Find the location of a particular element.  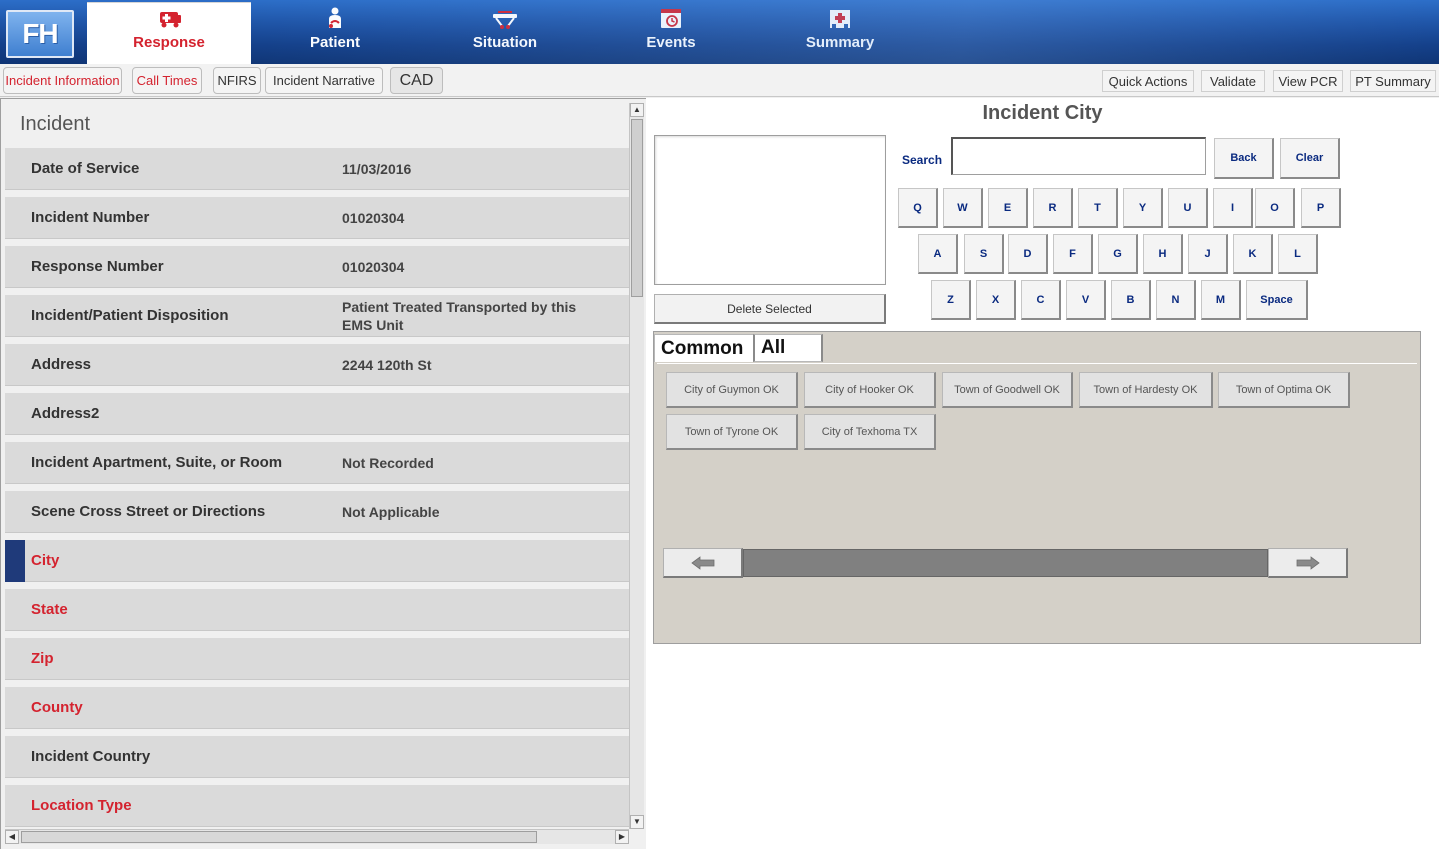

form-row-county: County is located at coordinates (317, 708).